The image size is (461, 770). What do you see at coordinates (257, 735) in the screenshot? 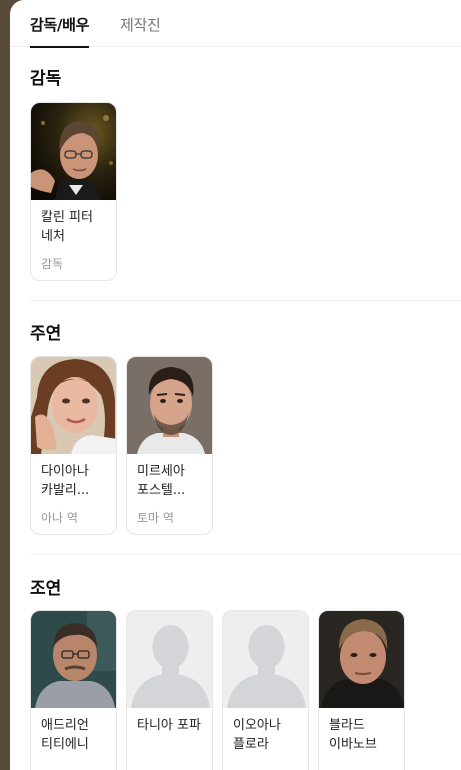
I see `person-name: 이오아나 플로라` at bounding box center [257, 735].